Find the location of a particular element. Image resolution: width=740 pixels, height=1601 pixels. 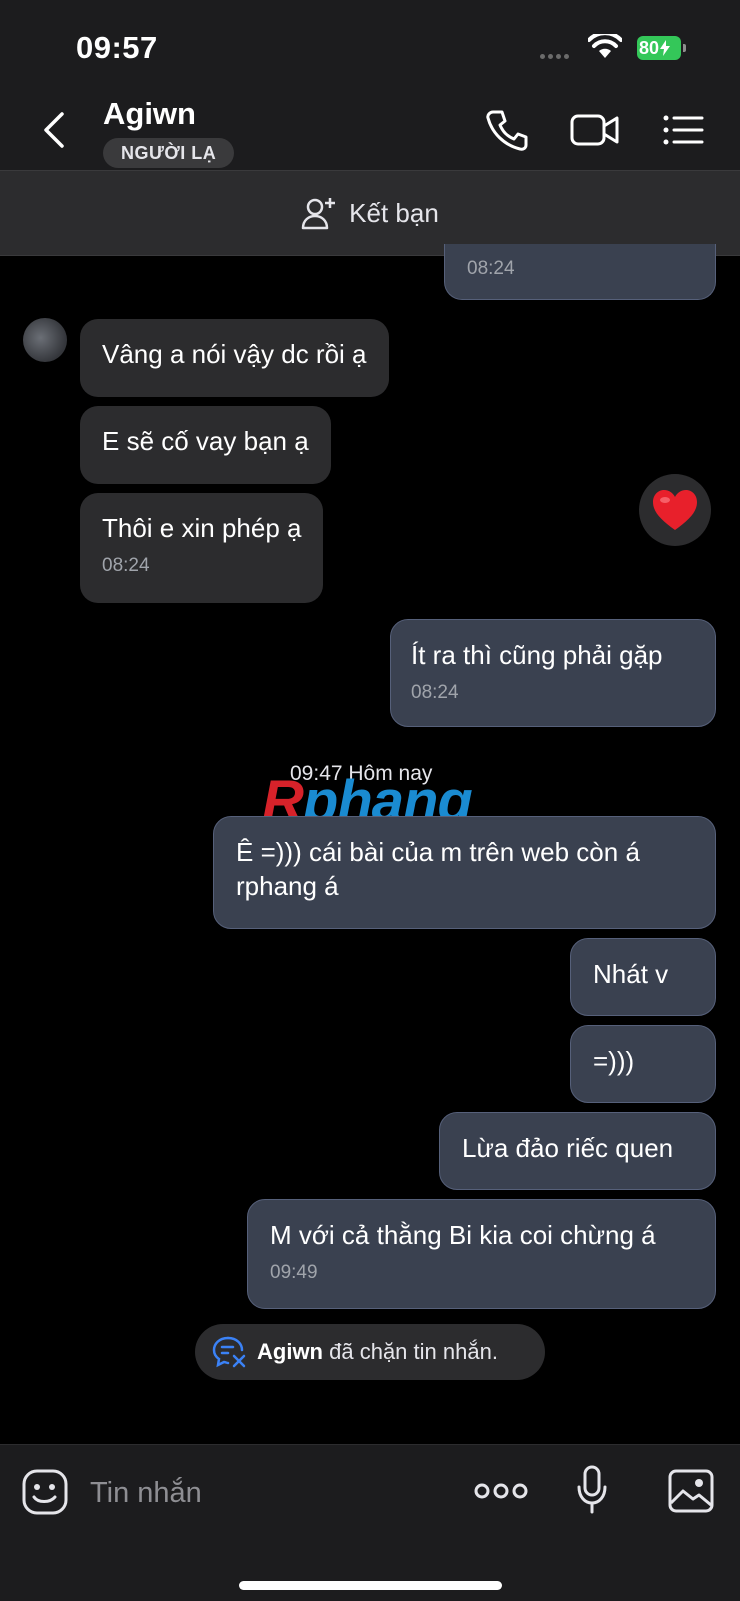

blocked-text: đã chặn tin nhắn. is located at coordinates (413, 1351).